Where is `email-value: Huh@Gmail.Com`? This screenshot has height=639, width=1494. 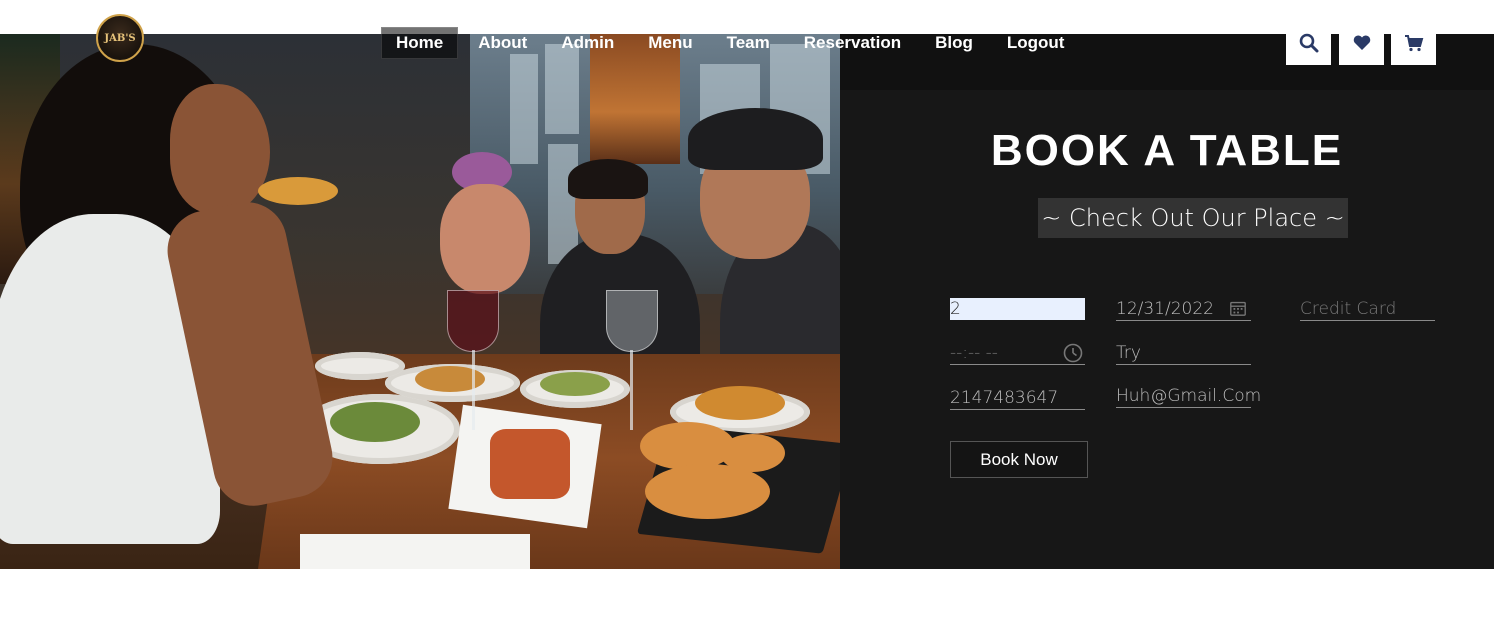 email-value: Huh@Gmail.Com is located at coordinates (1189, 396).